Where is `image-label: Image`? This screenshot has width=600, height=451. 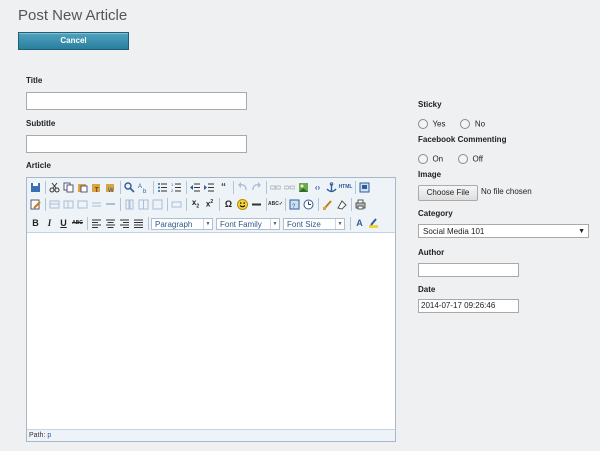 image-label: Image is located at coordinates (430, 174).